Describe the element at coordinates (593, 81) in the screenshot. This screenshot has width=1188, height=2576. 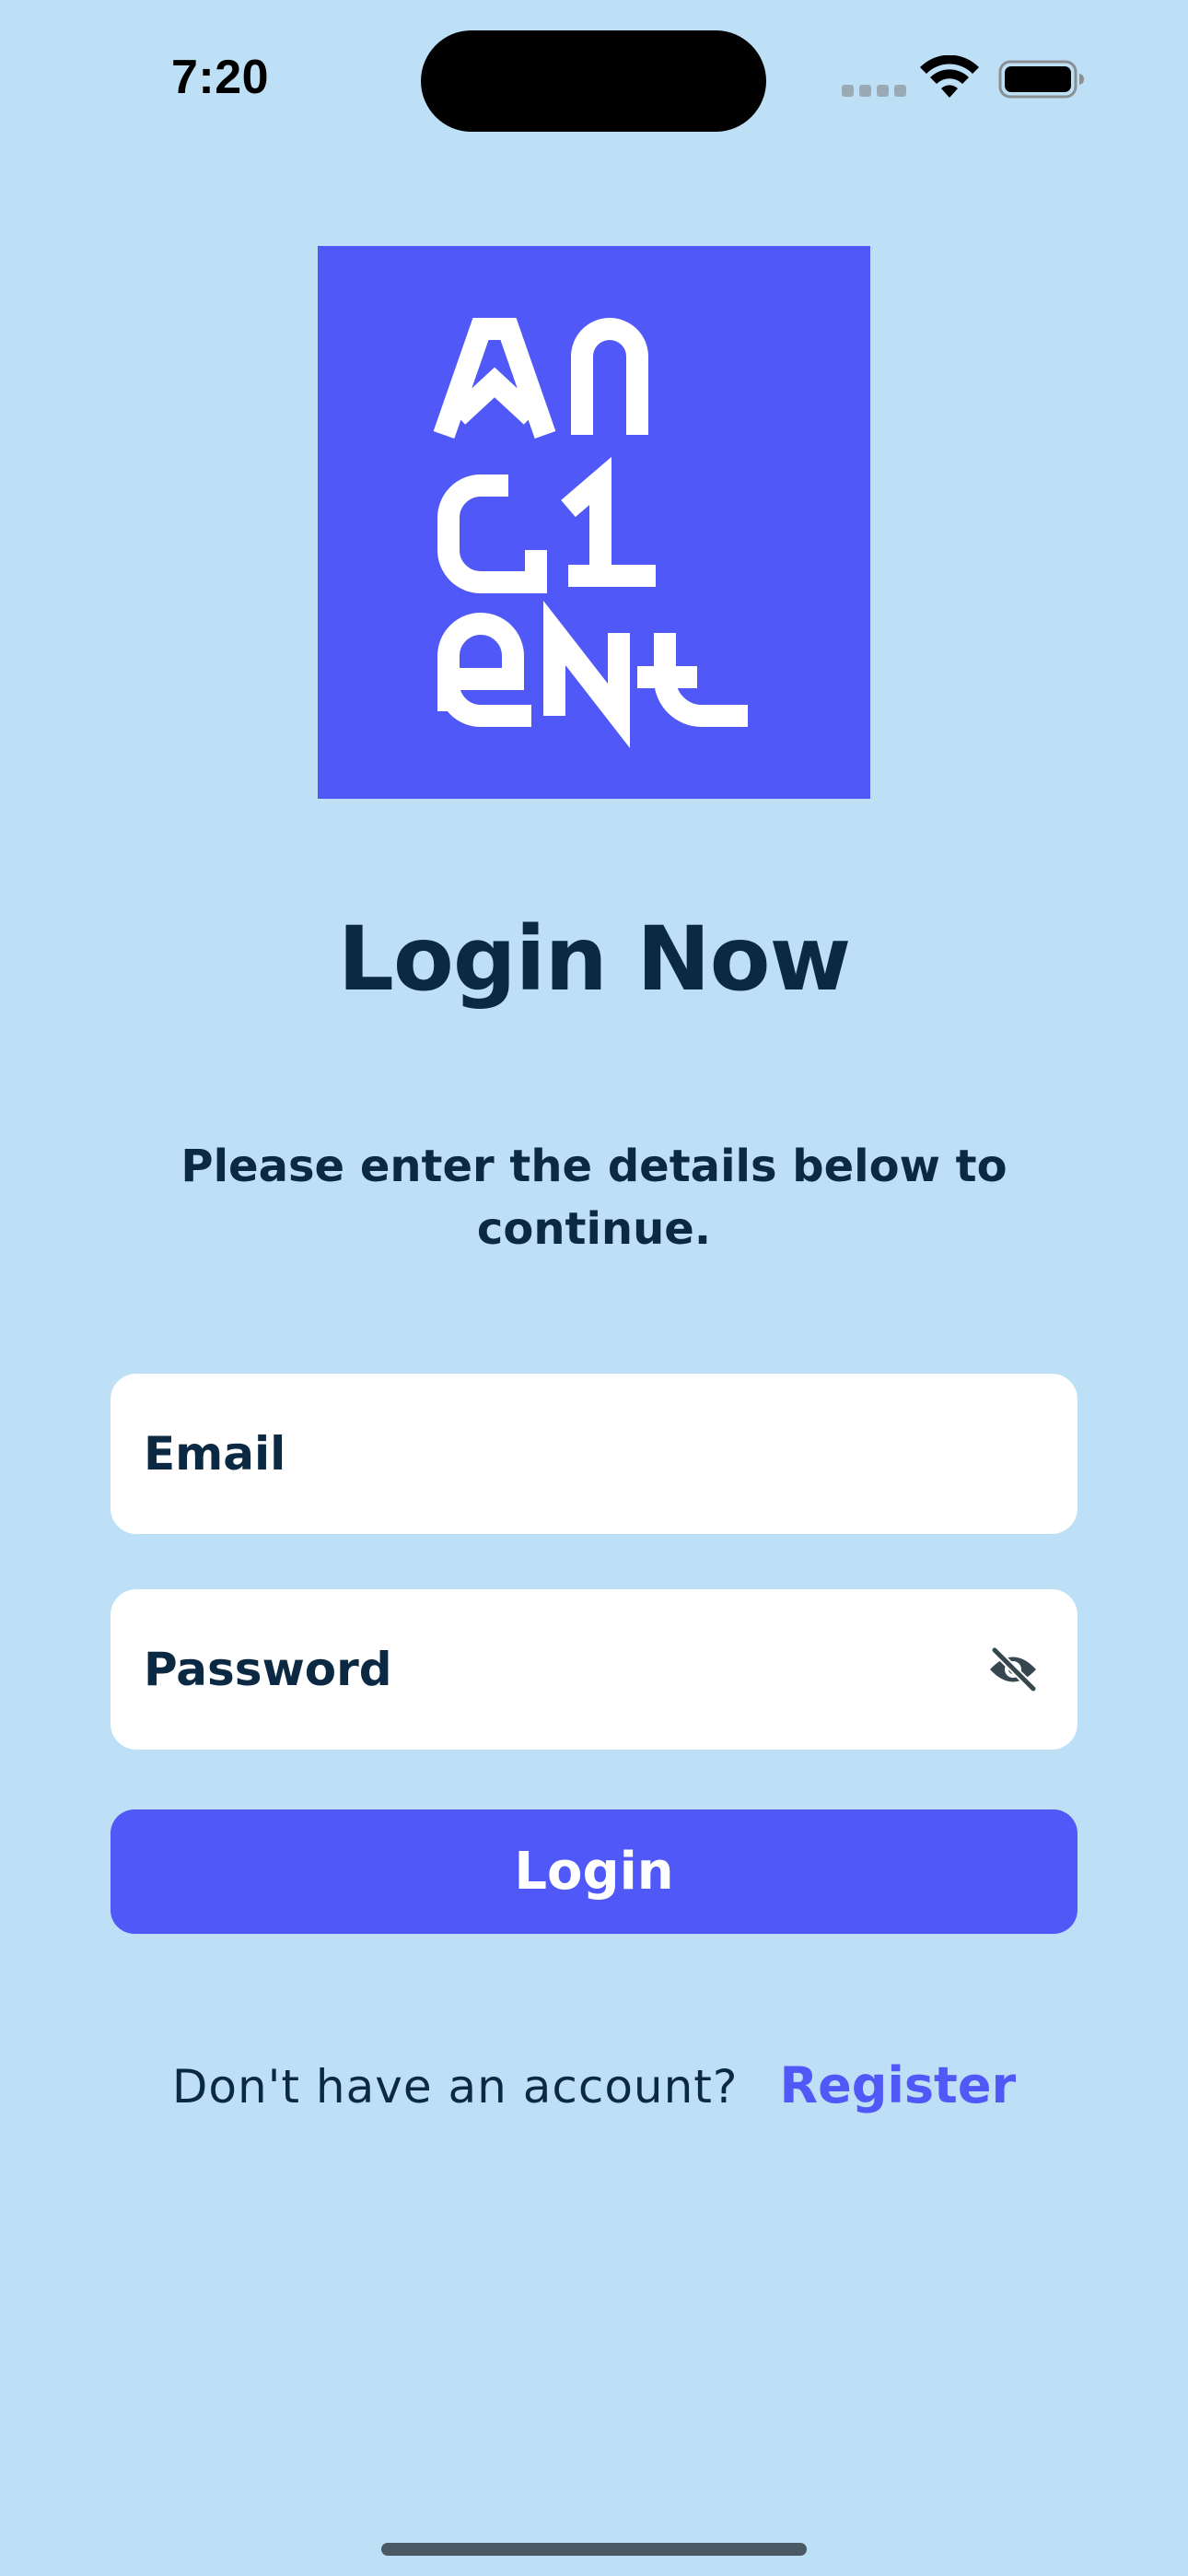
I see `dynamic-island` at that location.